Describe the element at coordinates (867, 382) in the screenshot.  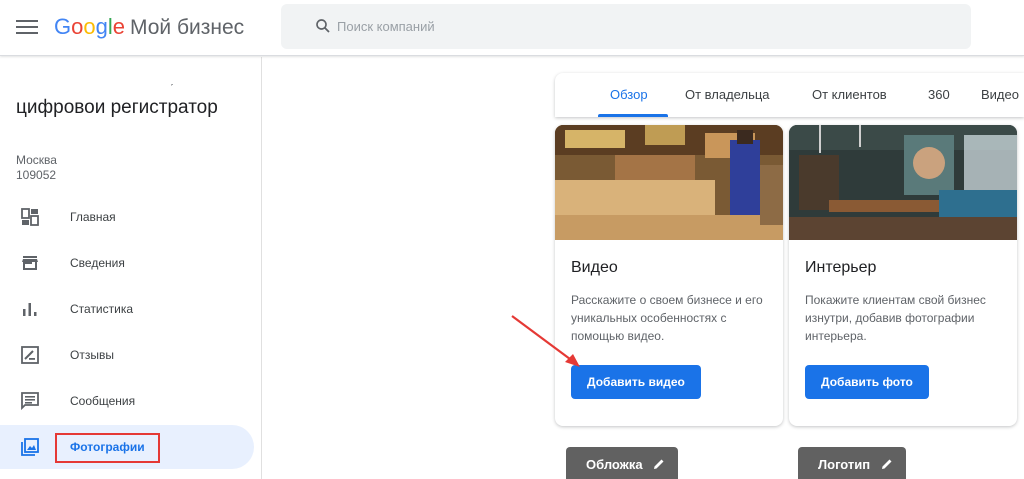
I see `add-photo-button: Добавить фото` at that location.